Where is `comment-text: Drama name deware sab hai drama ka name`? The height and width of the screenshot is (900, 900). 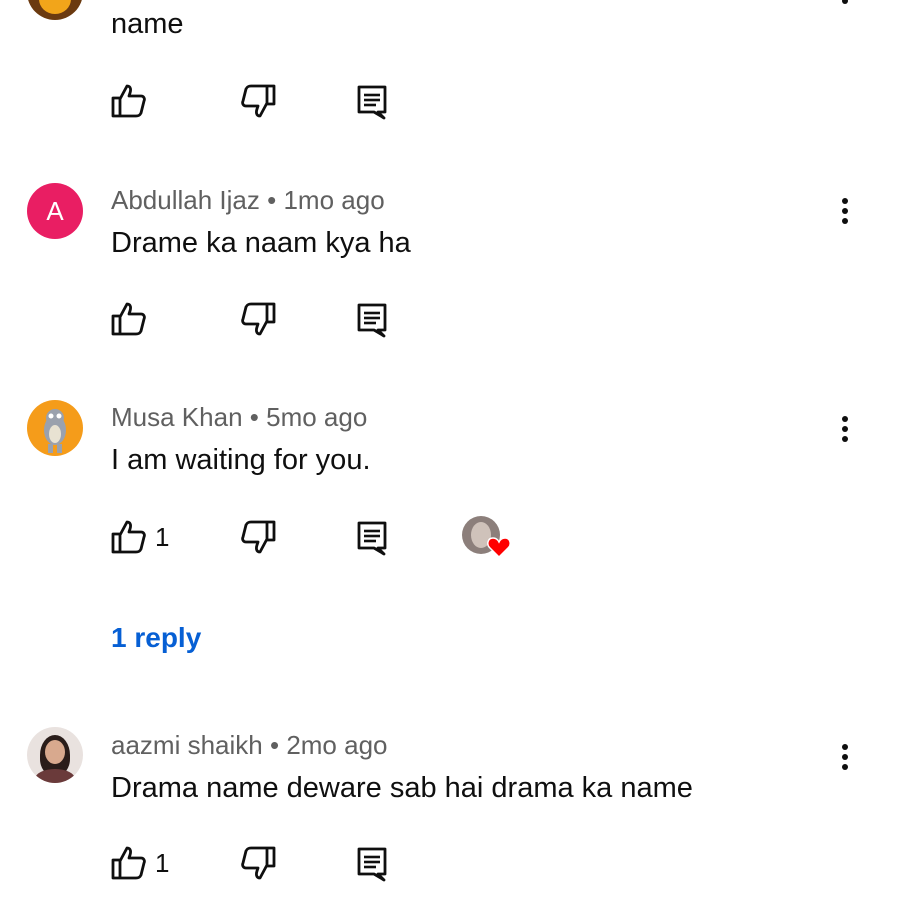
comment-text: Drama name deware sab hai drama ka name is located at coordinates (402, 788).